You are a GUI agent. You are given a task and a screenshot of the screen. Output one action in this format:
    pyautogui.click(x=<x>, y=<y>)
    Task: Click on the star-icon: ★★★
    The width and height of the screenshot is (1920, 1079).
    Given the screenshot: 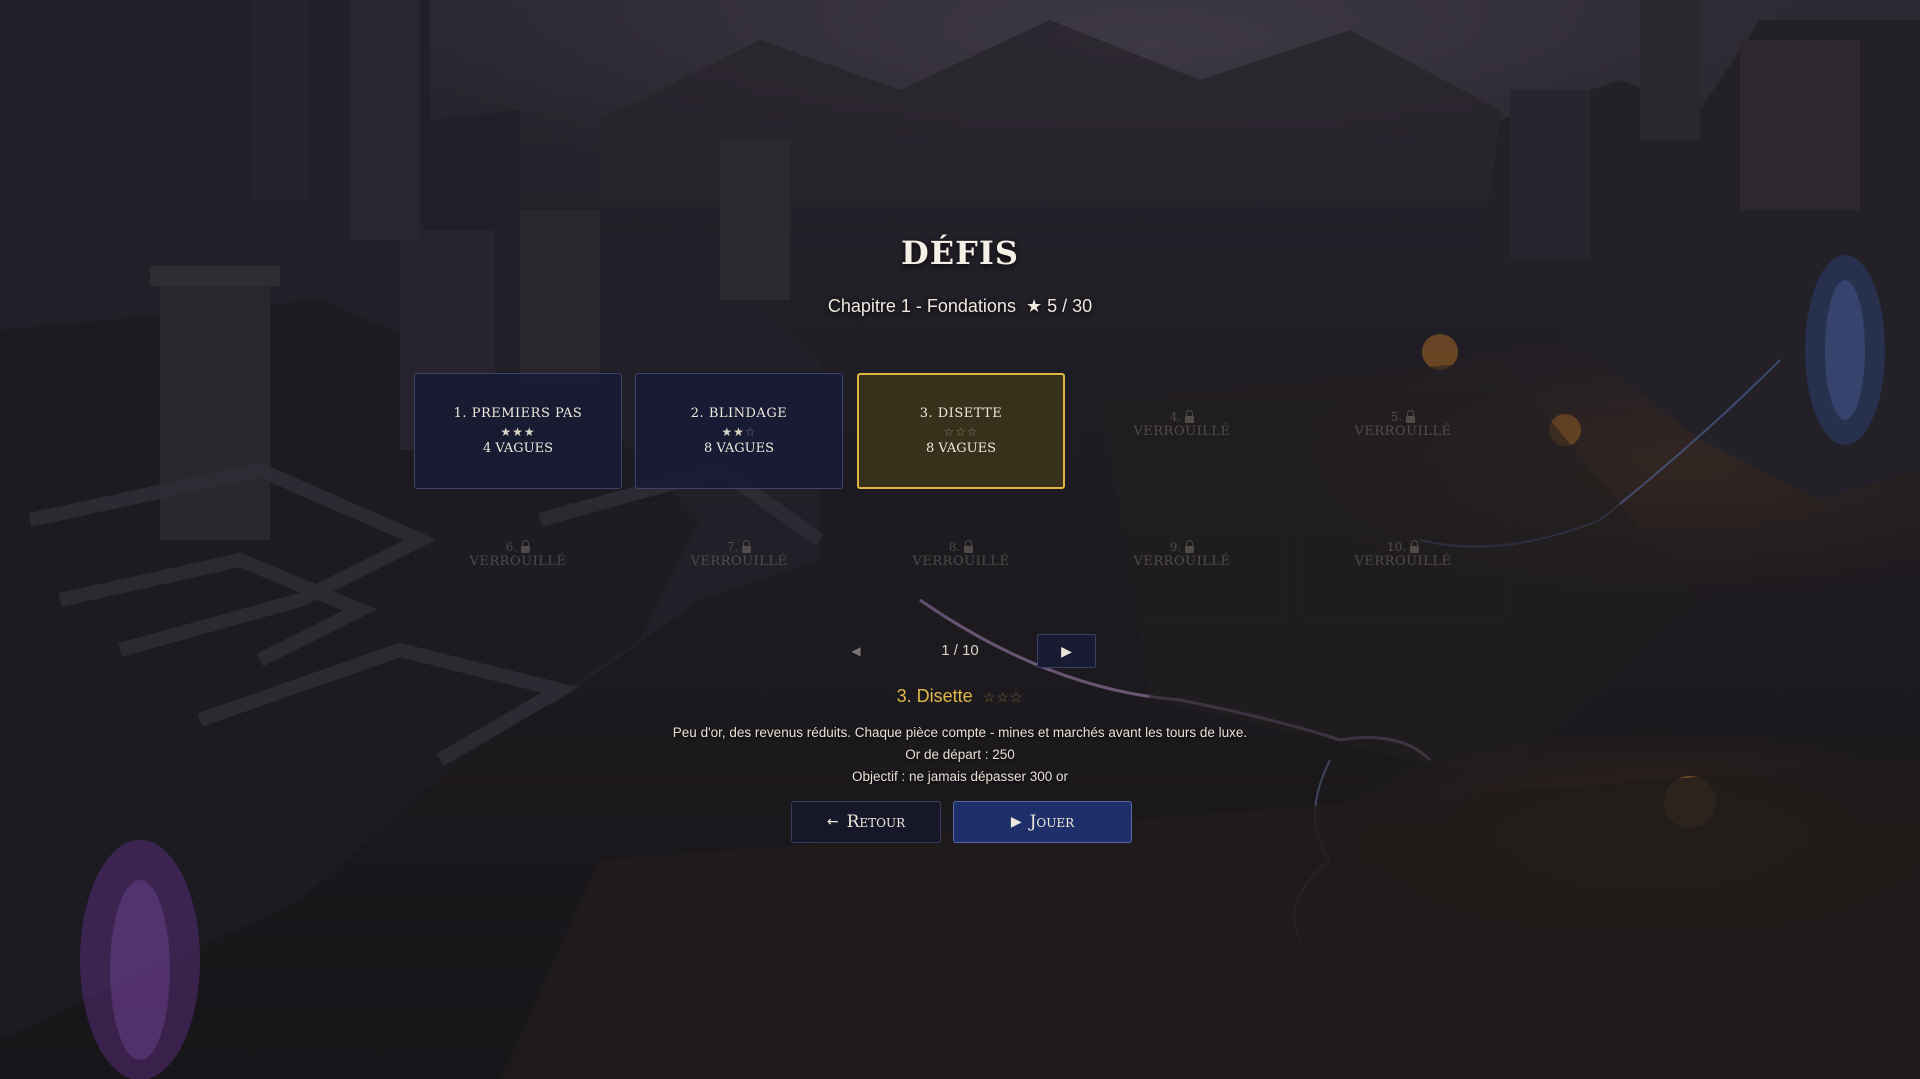 What is the action you would take?
    pyautogui.click(x=518, y=432)
    